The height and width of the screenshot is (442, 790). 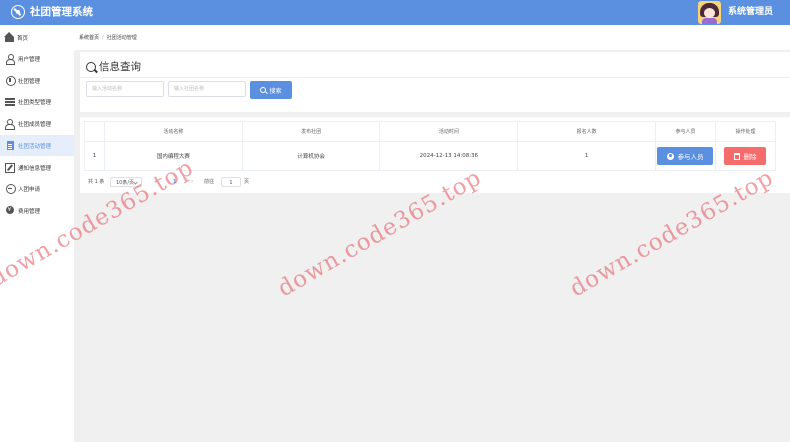 I want to click on column-header-participants: 参与人员, so click(x=685, y=131).